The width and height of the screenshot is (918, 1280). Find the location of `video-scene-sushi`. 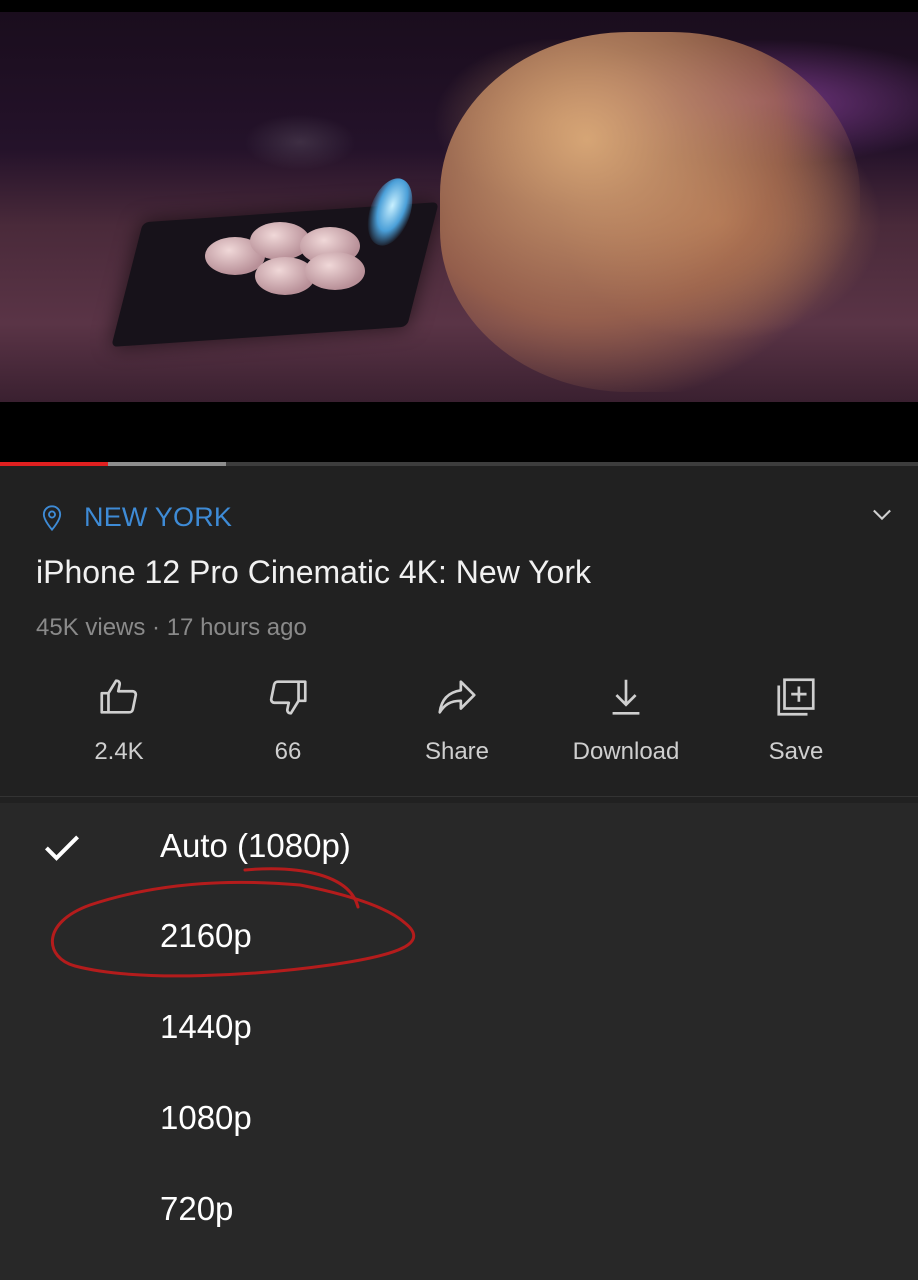

video-scene-sushi is located at coordinates (335, 271).